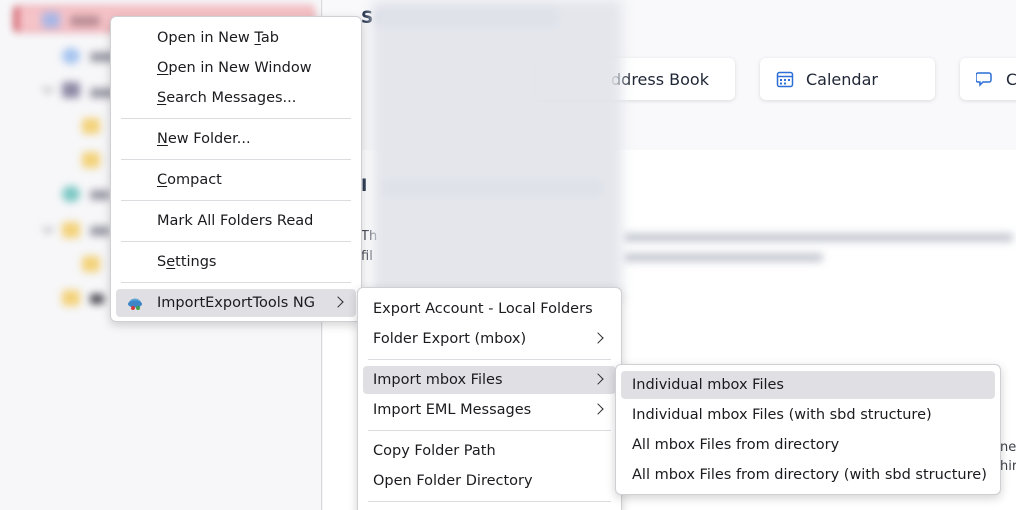 Image resolution: width=1016 pixels, height=510 pixels. I want to click on menu-all-mbox-directory: All mbox Files from directory, so click(808, 445).